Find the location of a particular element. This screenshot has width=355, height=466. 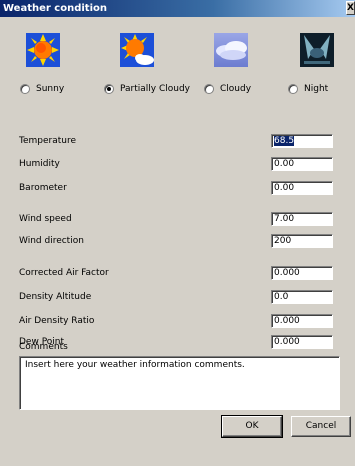

radio-cloudy: Cloudy is located at coordinates (227, 89).